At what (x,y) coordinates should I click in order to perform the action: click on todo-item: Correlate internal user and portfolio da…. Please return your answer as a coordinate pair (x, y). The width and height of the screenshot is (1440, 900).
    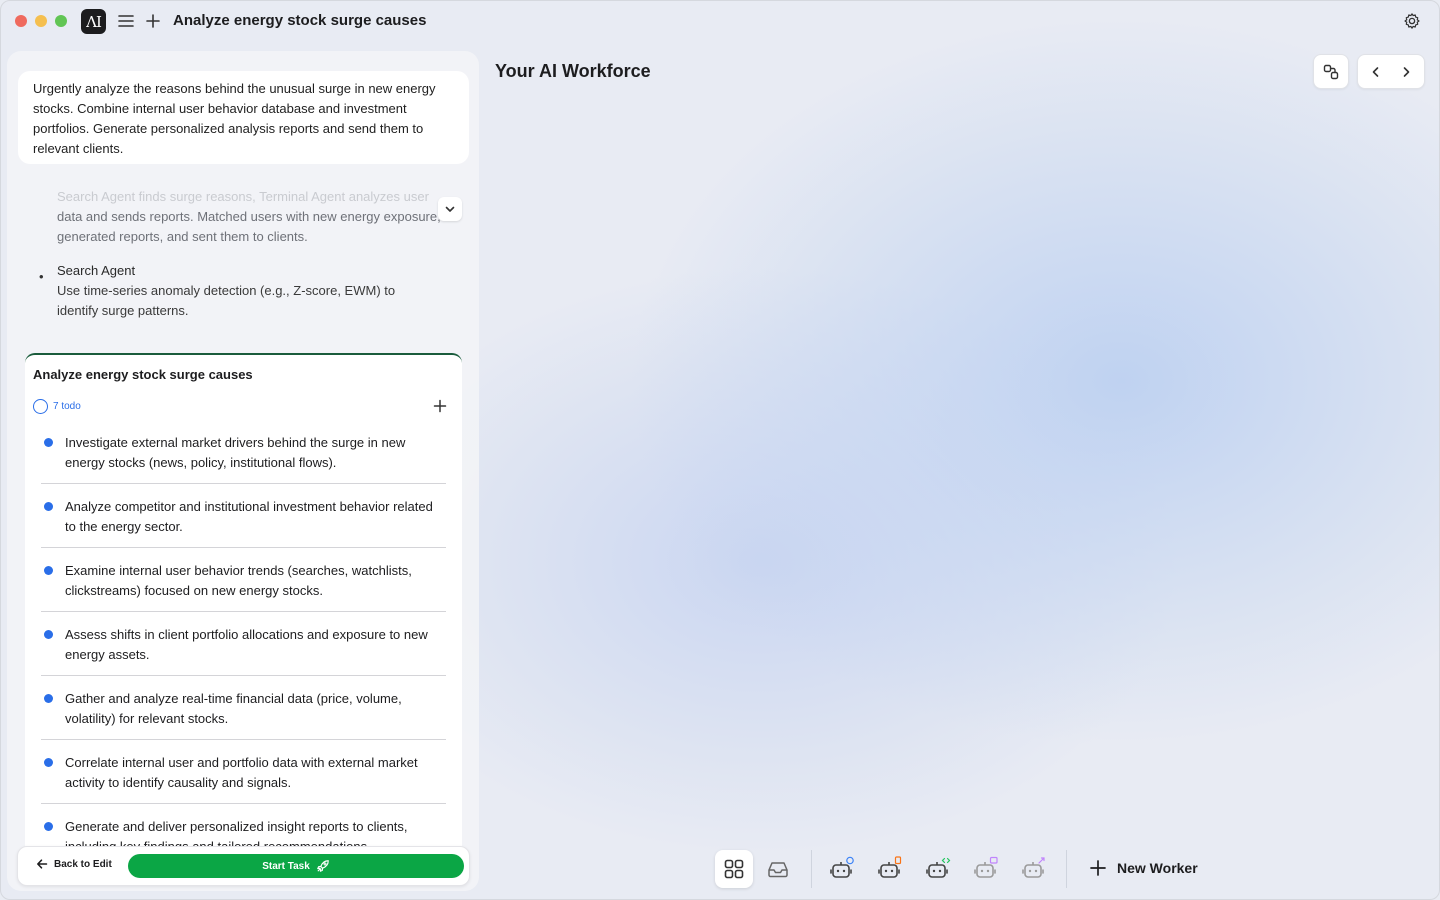
    Looking at the image, I should click on (243, 778).